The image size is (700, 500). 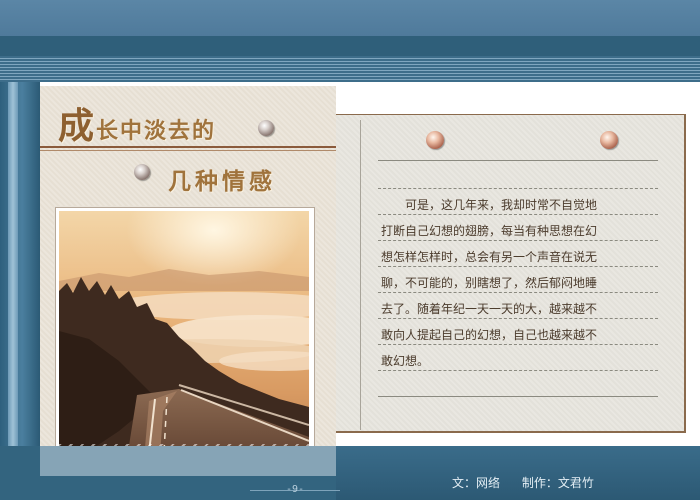 What do you see at coordinates (489, 309) in the screenshot?
I see `article-line: 去了。随着年纪一天一天的大，越来越不` at bounding box center [489, 309].